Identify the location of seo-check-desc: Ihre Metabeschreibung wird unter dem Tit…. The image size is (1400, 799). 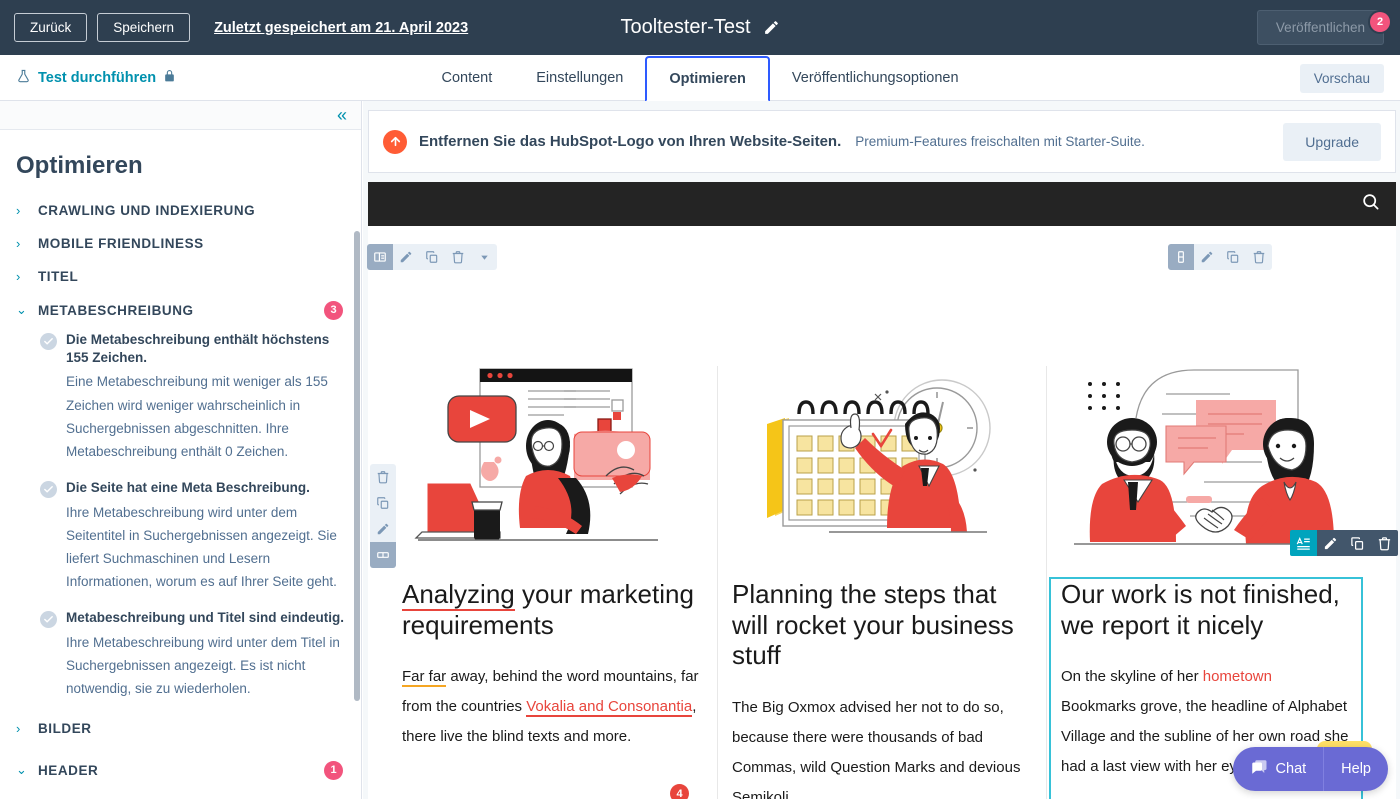
(203, 665).